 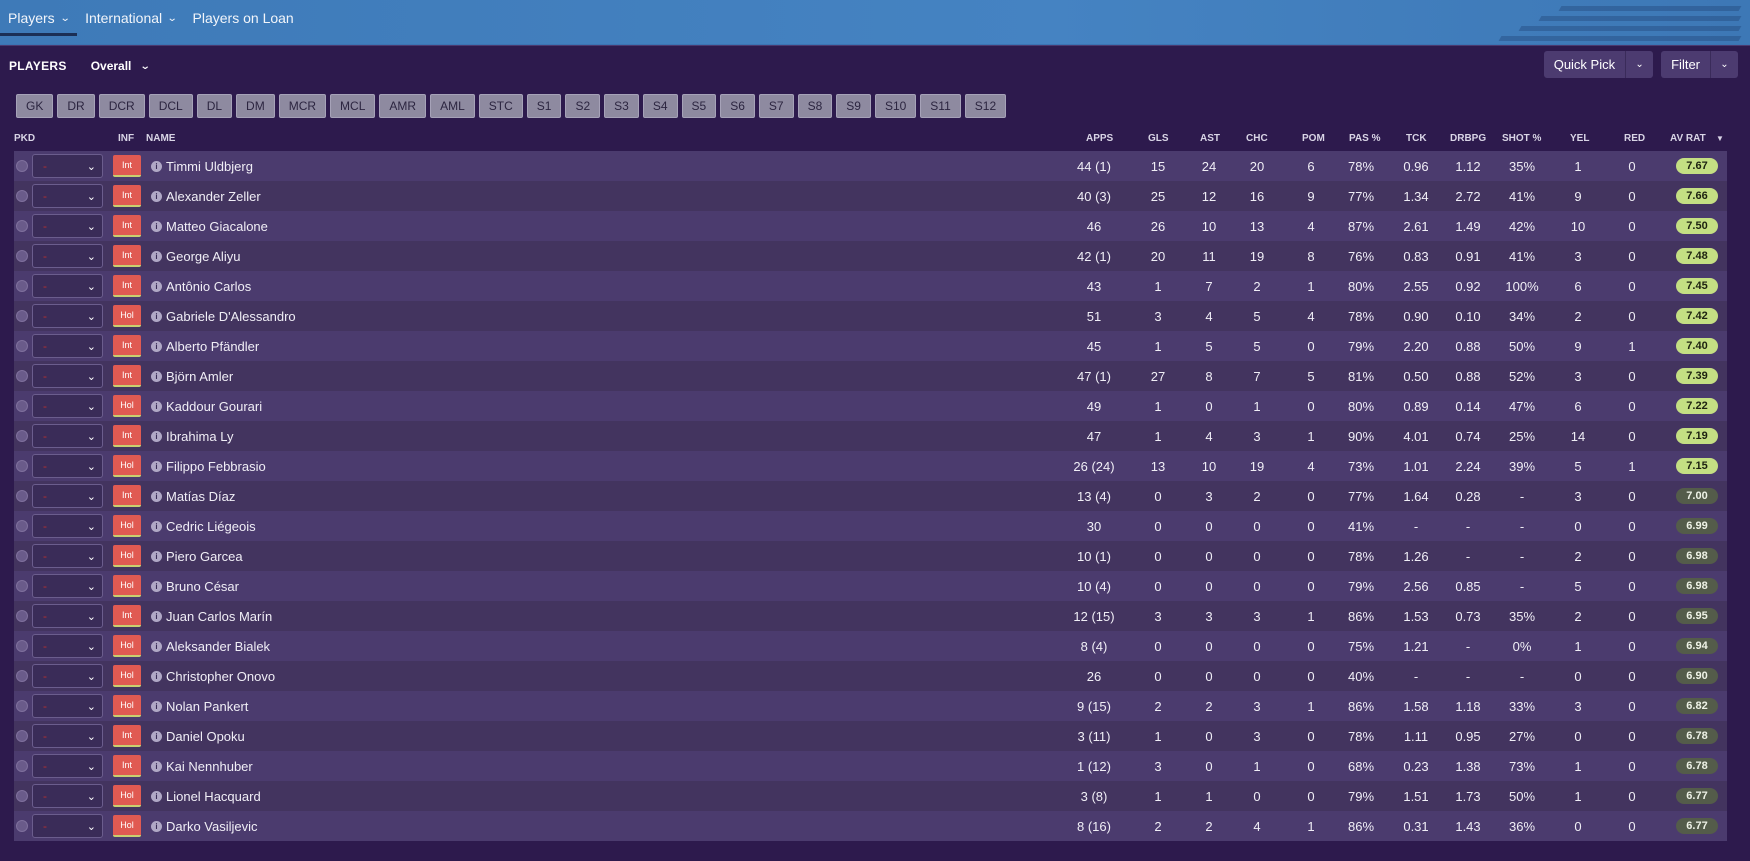 What do you see at coordinates (231, 316) in the screenshot?
I see `player-name: Gabriele D'Alessandro` at bounding box center [231, 316].